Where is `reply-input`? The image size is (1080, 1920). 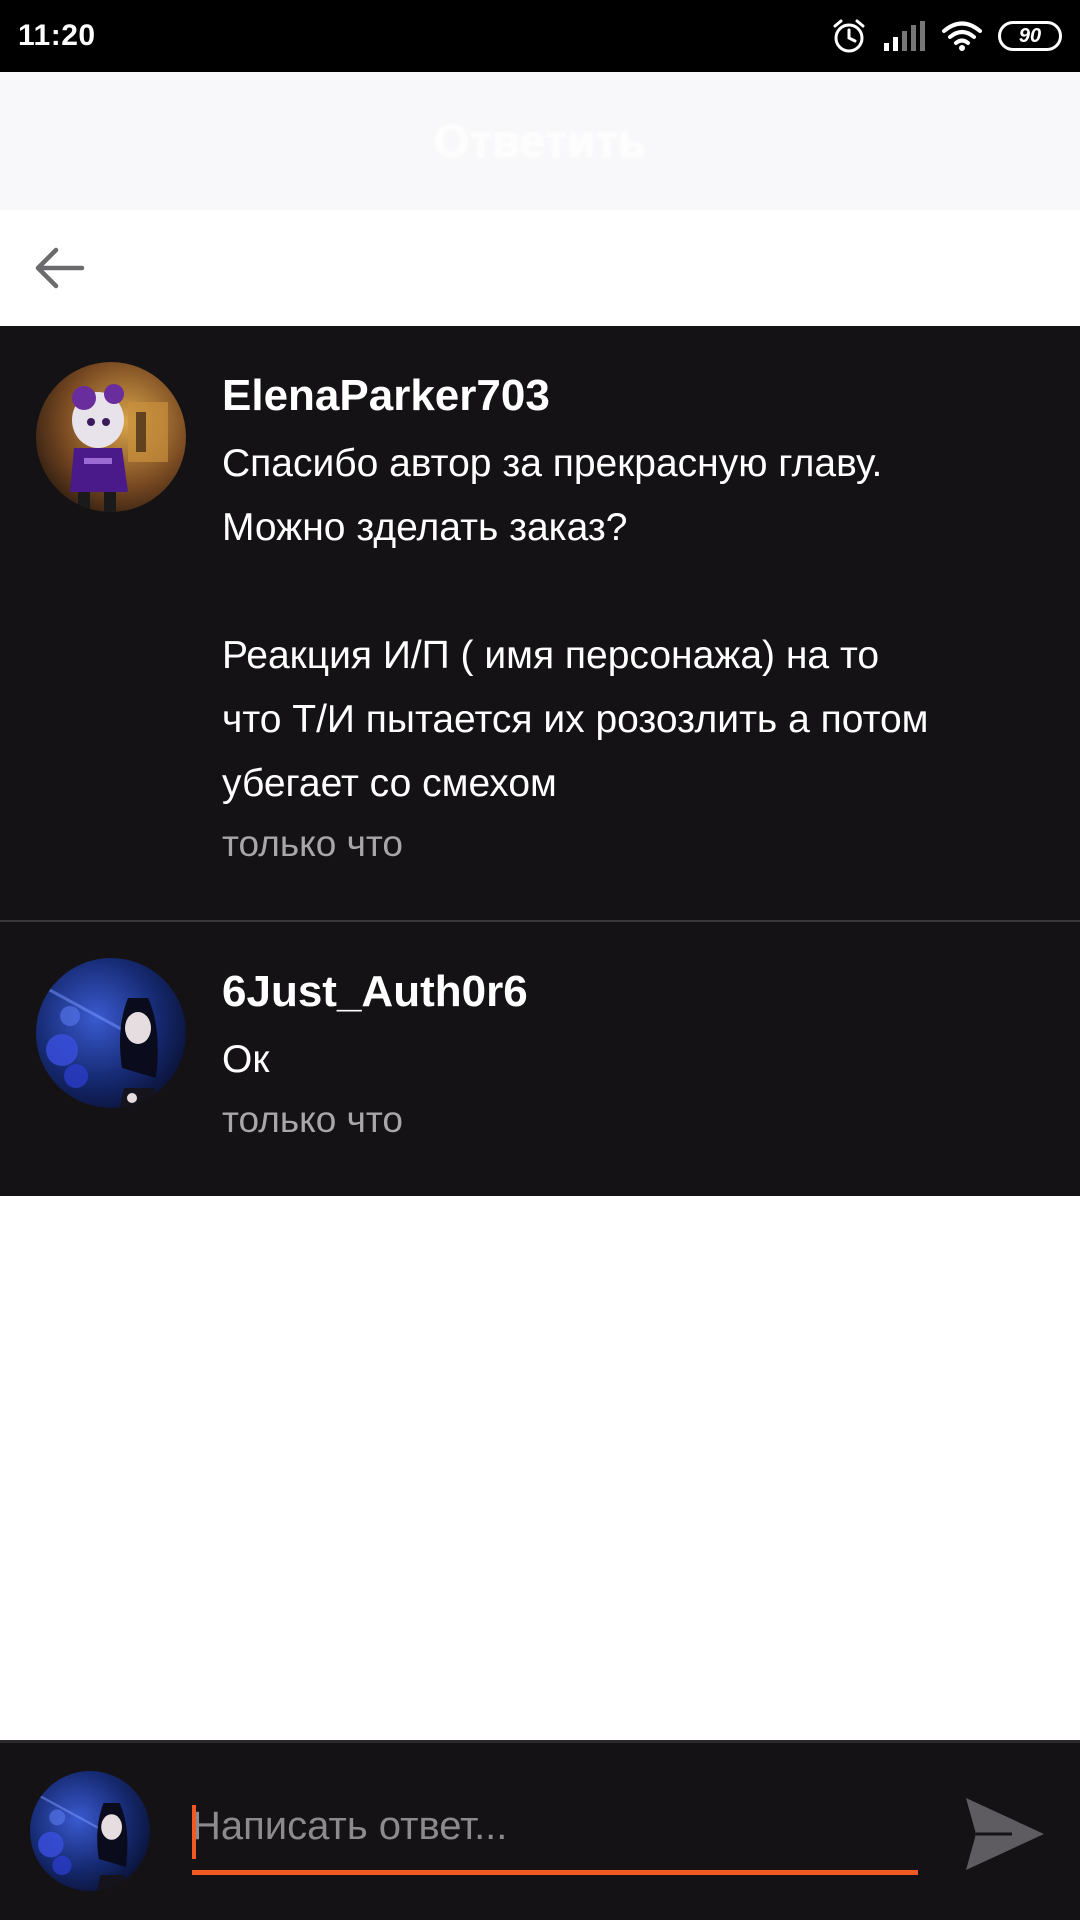 reply-input is located at coordinates (555, 1826).